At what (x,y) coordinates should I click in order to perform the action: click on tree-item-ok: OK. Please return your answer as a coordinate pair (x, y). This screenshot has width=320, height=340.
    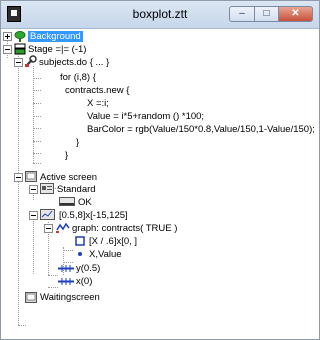
    Looking at the image, I should click on (85, 202).